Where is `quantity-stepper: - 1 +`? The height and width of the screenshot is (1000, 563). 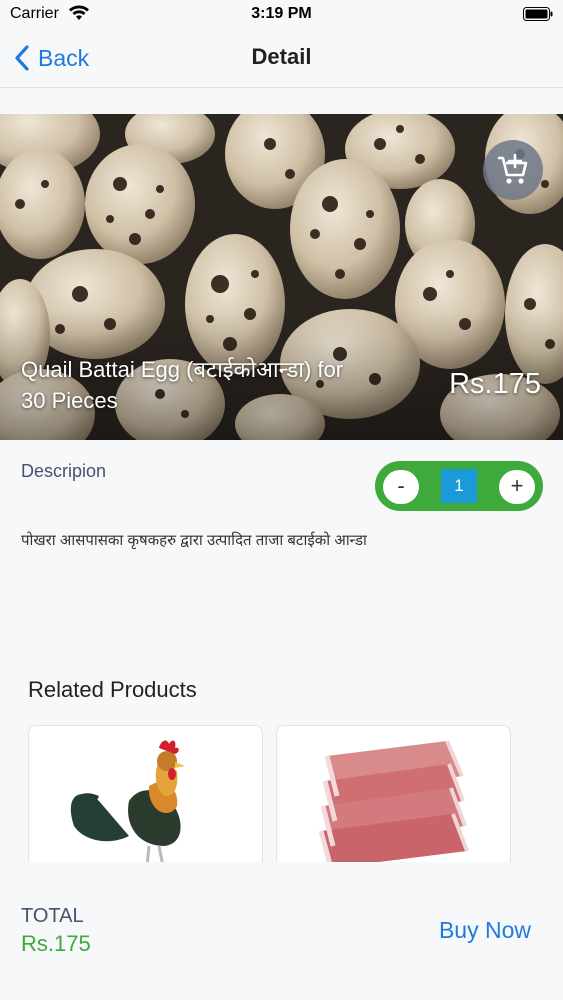 quantity-stepper: - 1 + is located at coordinates (459, 486).